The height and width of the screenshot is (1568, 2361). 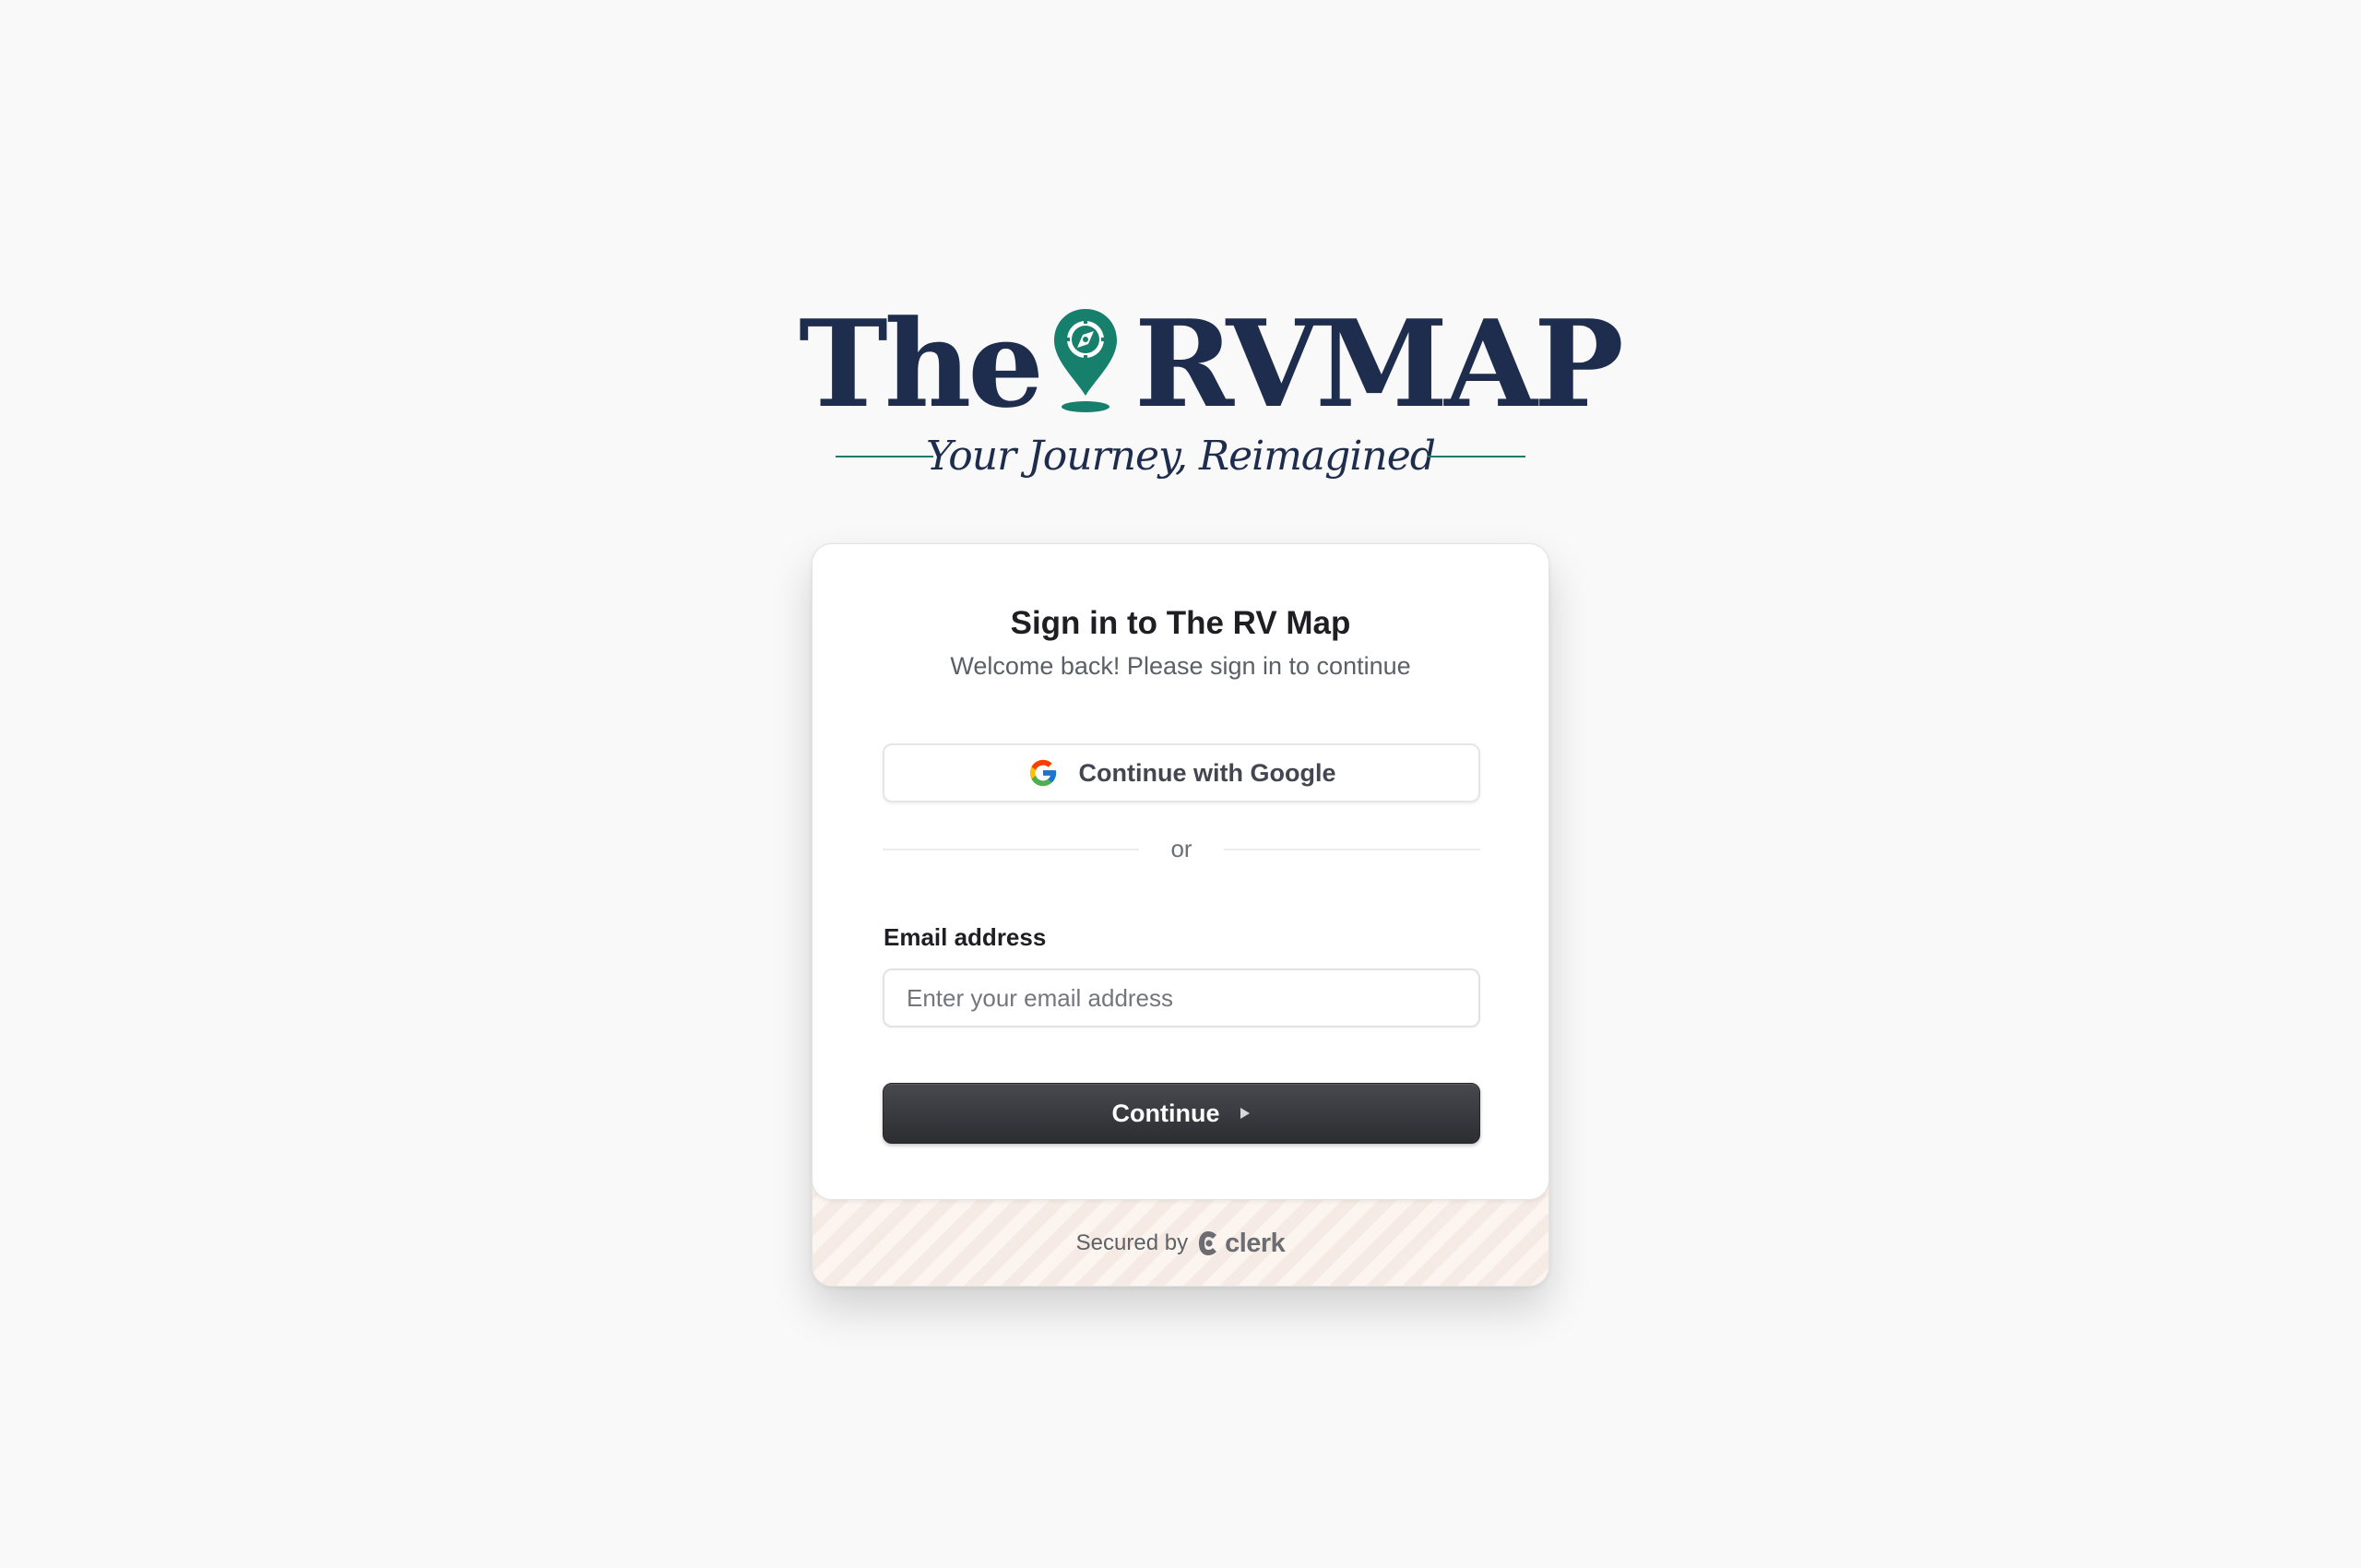 I want to click on brand-logo: The RVMAP, so click(x=1180, y=364).